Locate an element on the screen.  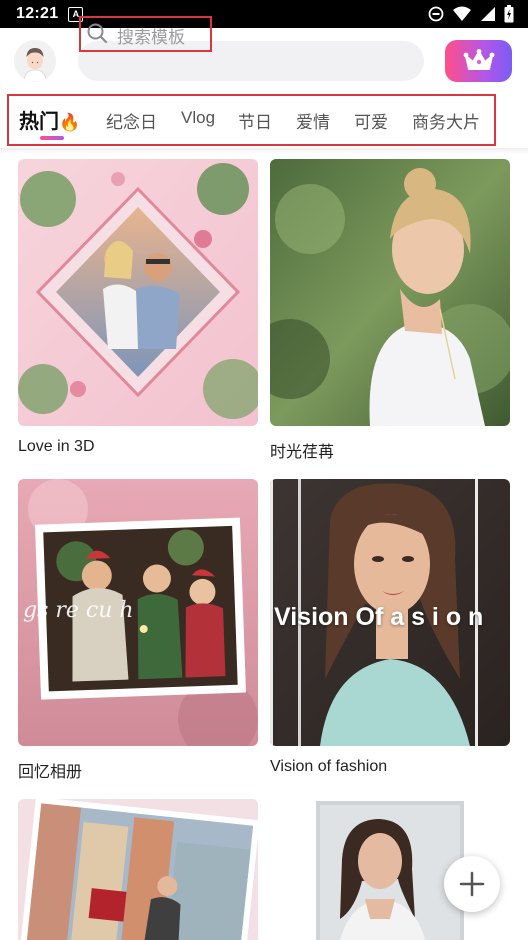
avatar is located at coordinates (35, 61).